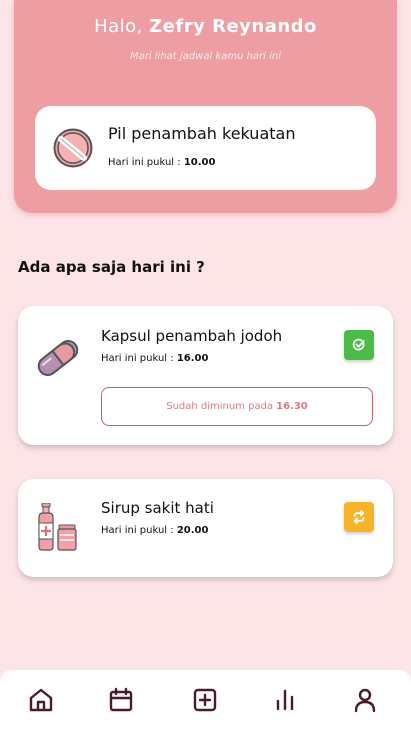 The width and height of the screenshot is (411, 731). What do you see at coordinates (58, 358) in the screenshot?
I see `capsule-icon` at bounding box center [58, 358].